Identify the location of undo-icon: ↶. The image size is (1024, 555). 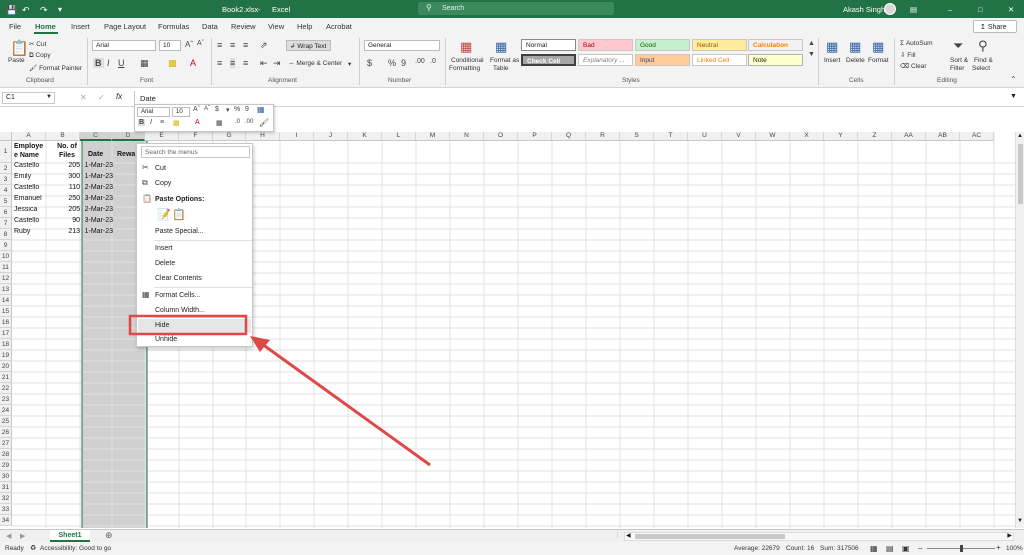
(26, 10).